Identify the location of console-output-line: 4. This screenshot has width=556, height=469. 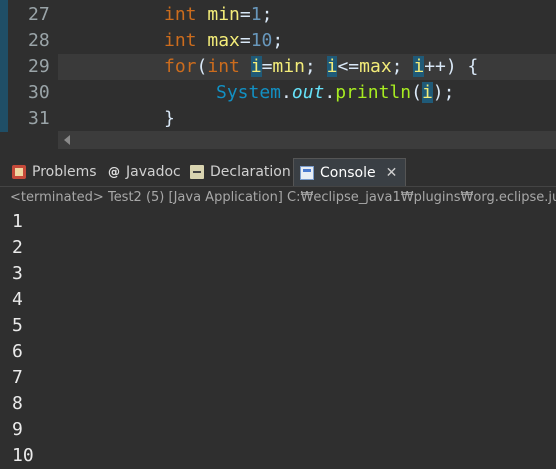
(17, 299).